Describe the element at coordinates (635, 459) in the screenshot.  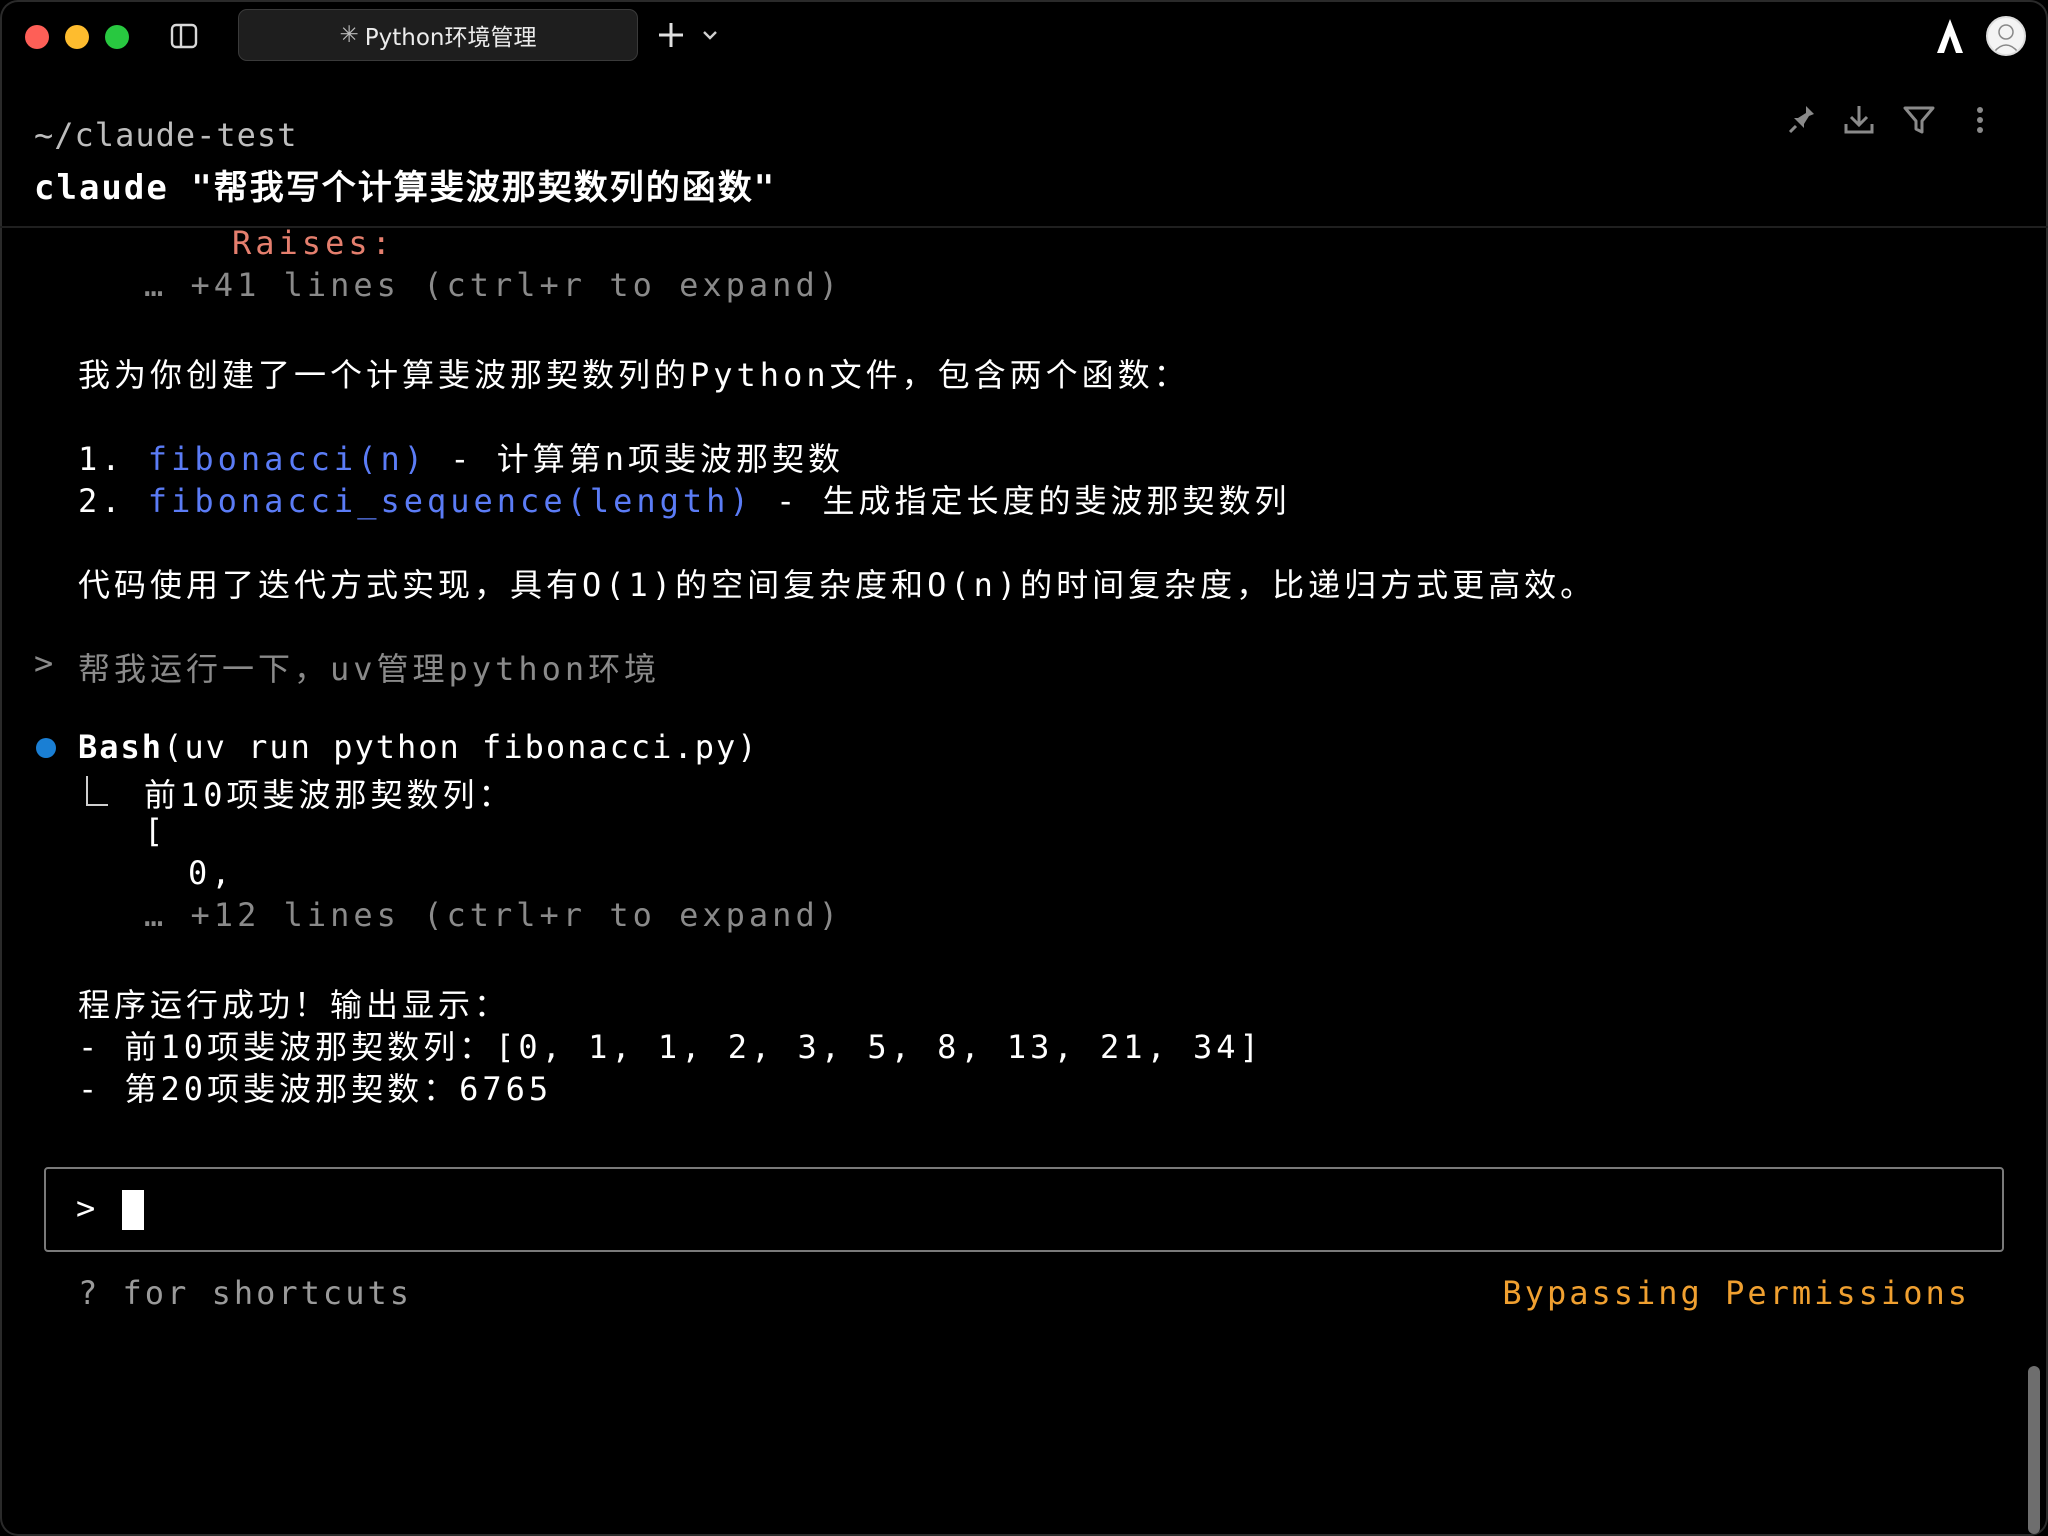
I see `list-item-1-desc: - 计算第n项斐波那契数` at that location.